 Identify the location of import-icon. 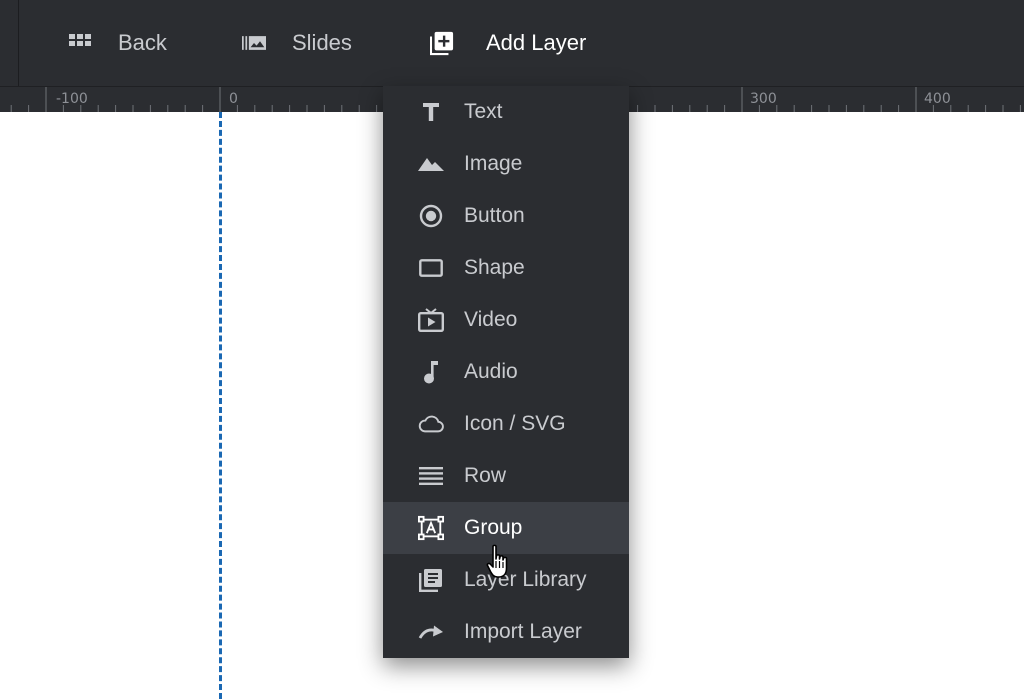
(431, 632).